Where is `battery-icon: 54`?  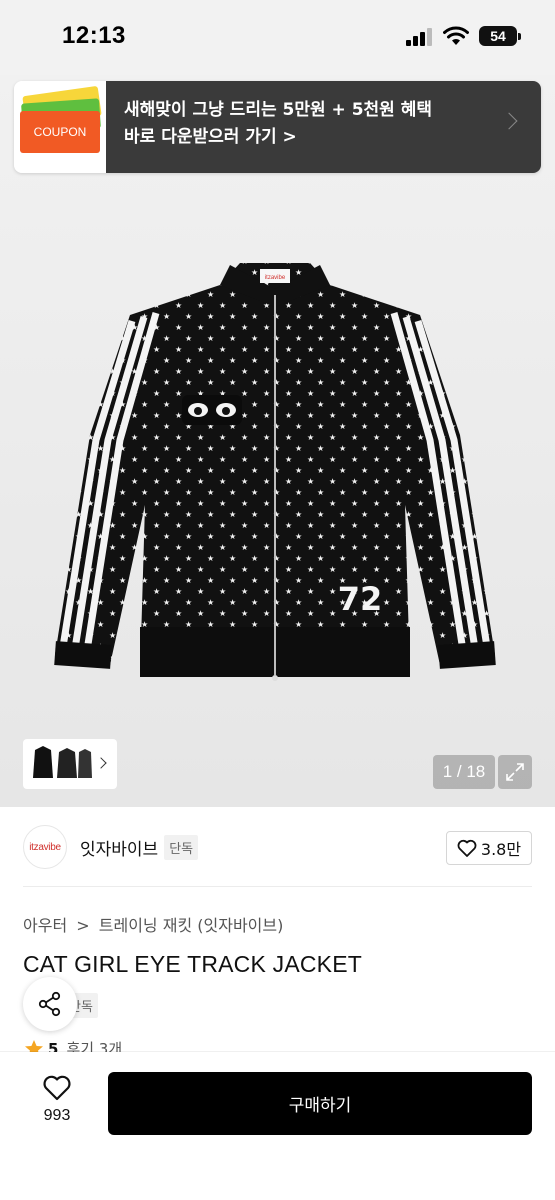
battery-icon: 54 is located at coordinates (500, 36).